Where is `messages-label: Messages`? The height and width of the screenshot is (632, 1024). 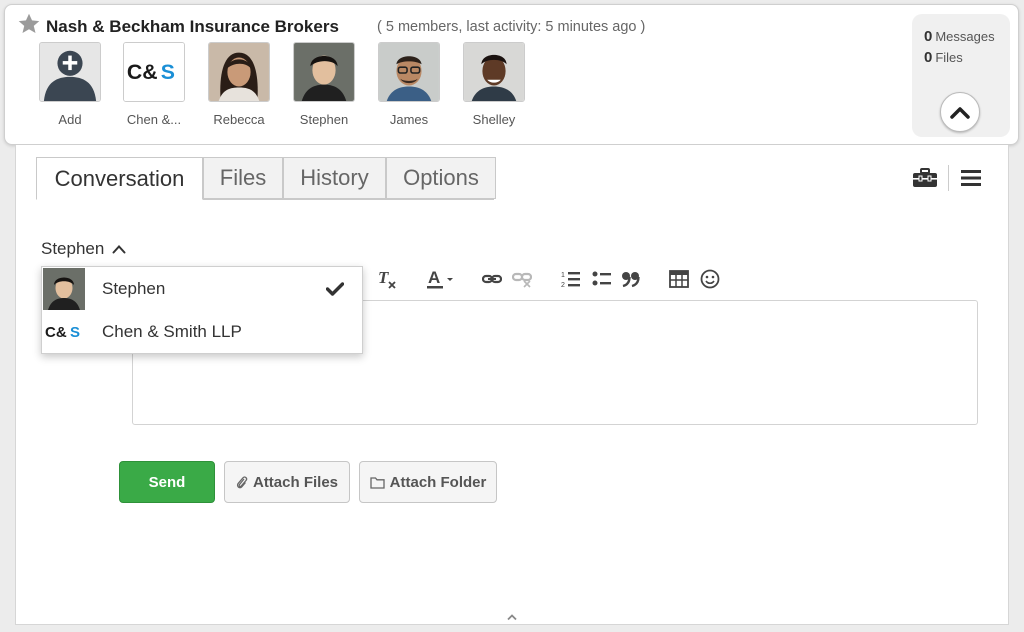 messages-label: Messages is located at coordinates (965, 36).